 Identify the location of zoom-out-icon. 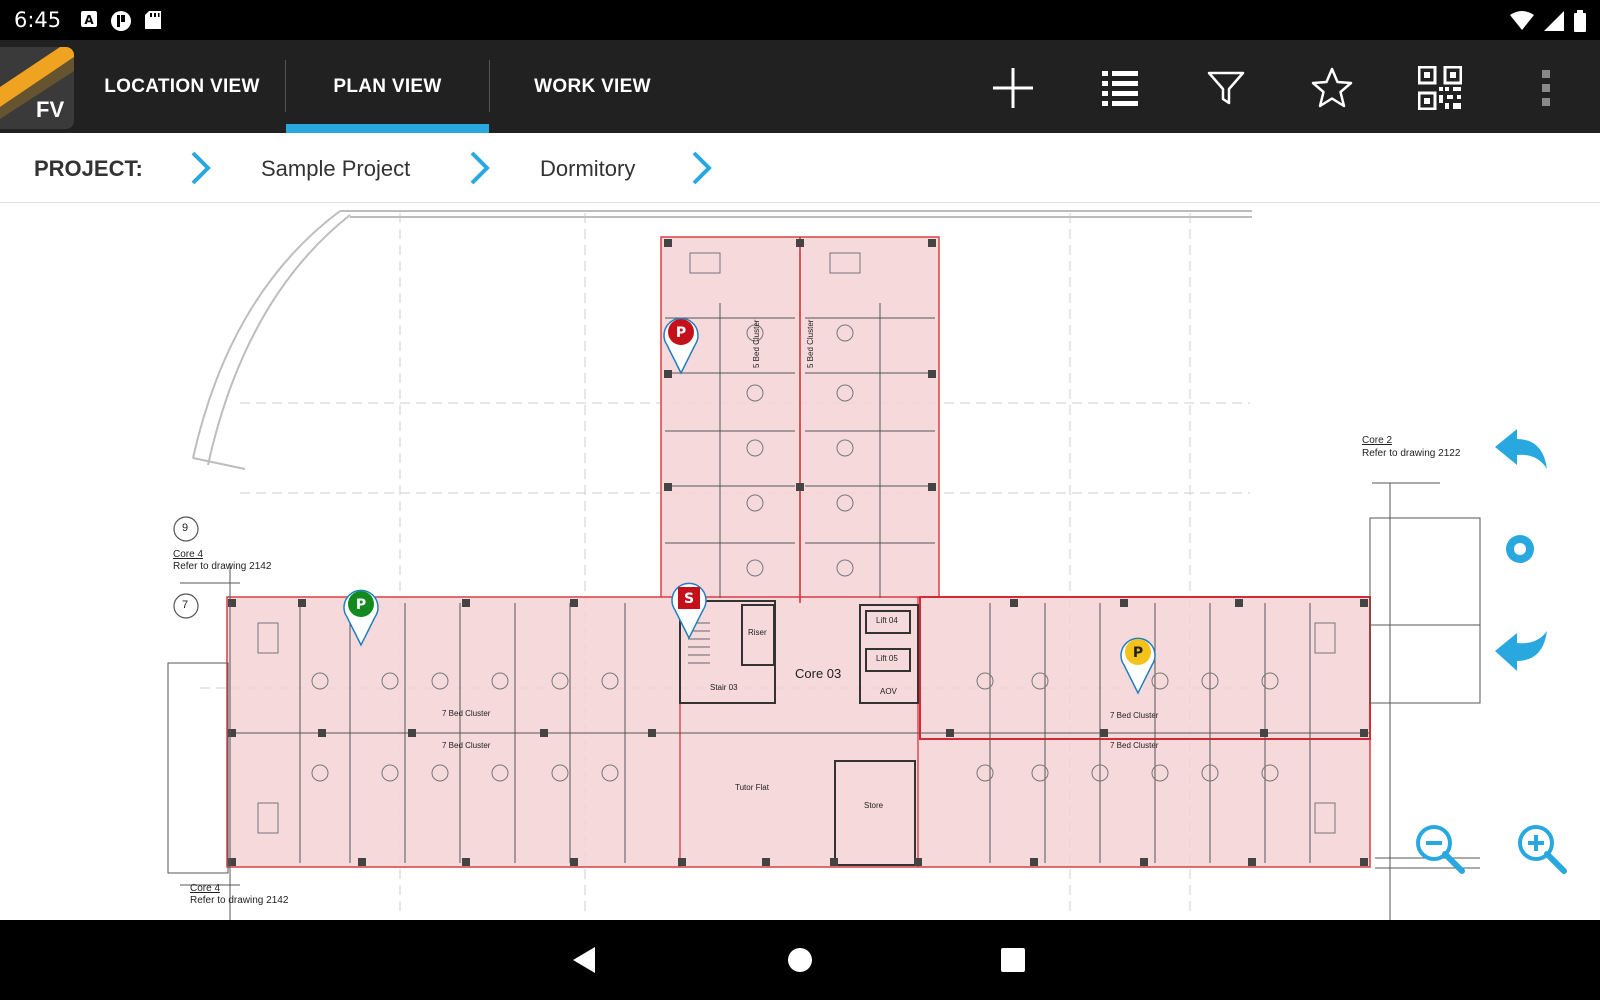
(1440, 849).